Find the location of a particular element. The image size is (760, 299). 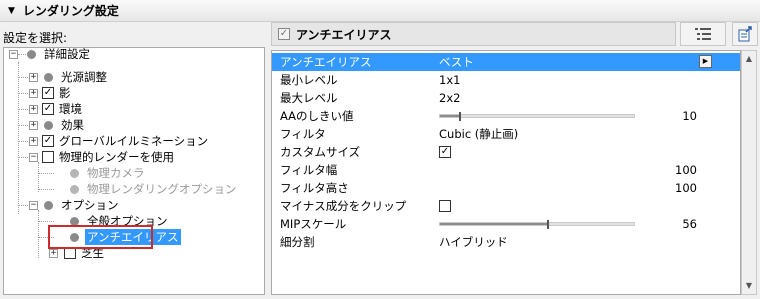

highlight-annotation-box is located at coordinates (100, 237).